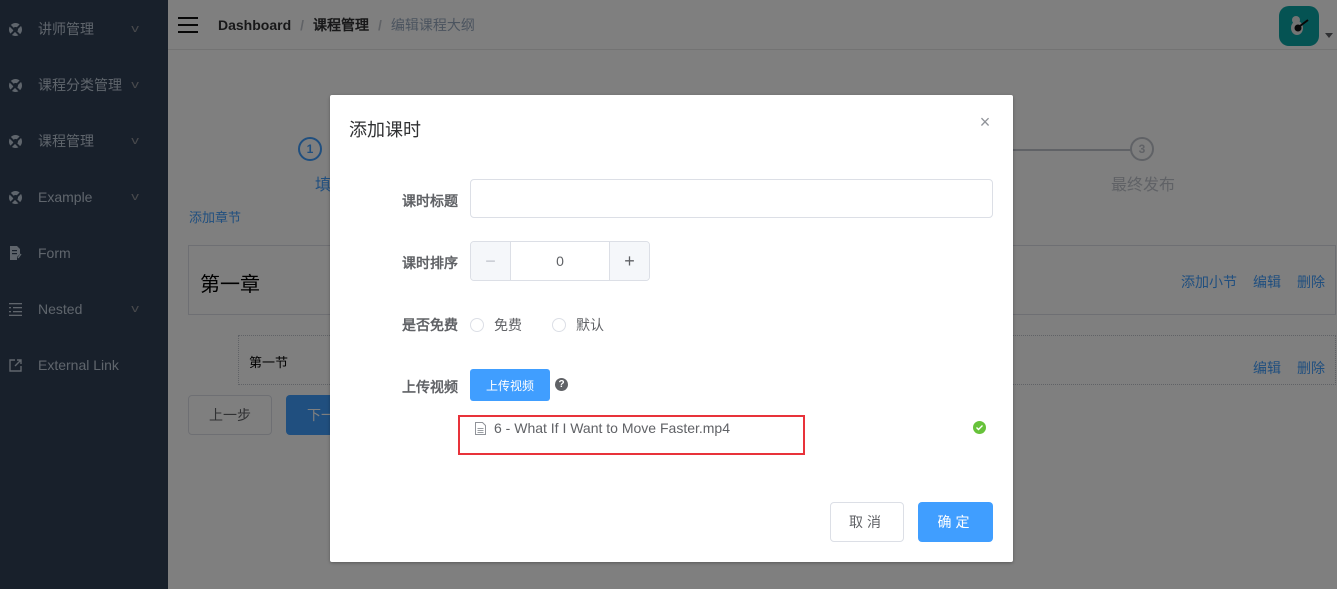 Image resolution: width=1337 pixels, height=589 pixels. What do you see at coordinates (430, 387) in the screenshot?
I see `upload-video-label: 上传视频` at bounding box center [430, 387].